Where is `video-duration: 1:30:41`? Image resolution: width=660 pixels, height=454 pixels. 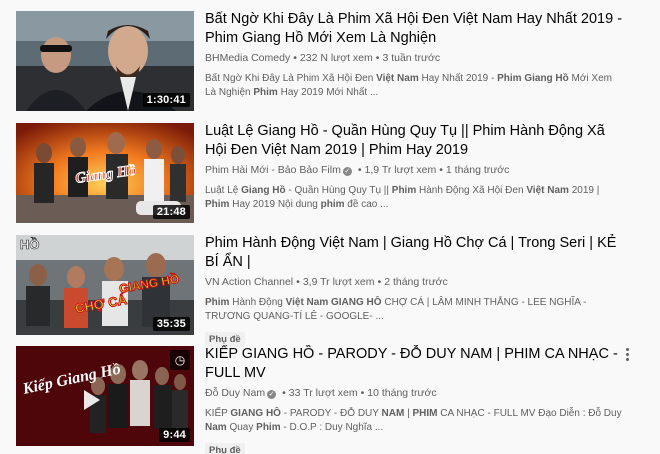
video-duration: 1:30:41 is located at coordinates (166, 100).